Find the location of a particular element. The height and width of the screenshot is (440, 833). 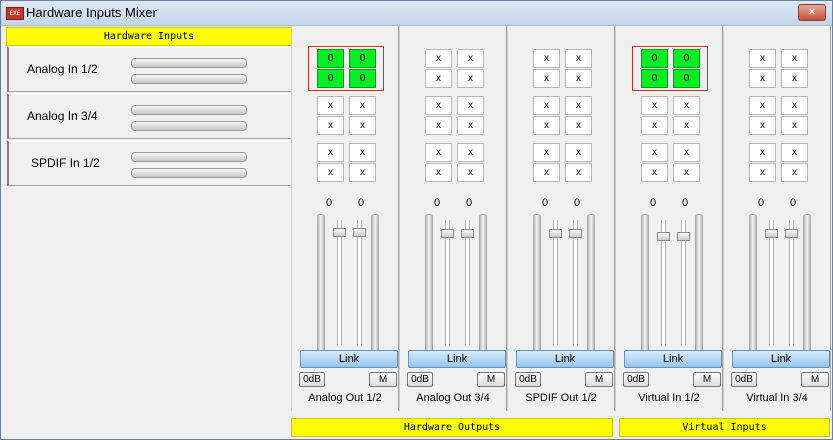

fader-track-outer-right is located at coordinates (483, 283).